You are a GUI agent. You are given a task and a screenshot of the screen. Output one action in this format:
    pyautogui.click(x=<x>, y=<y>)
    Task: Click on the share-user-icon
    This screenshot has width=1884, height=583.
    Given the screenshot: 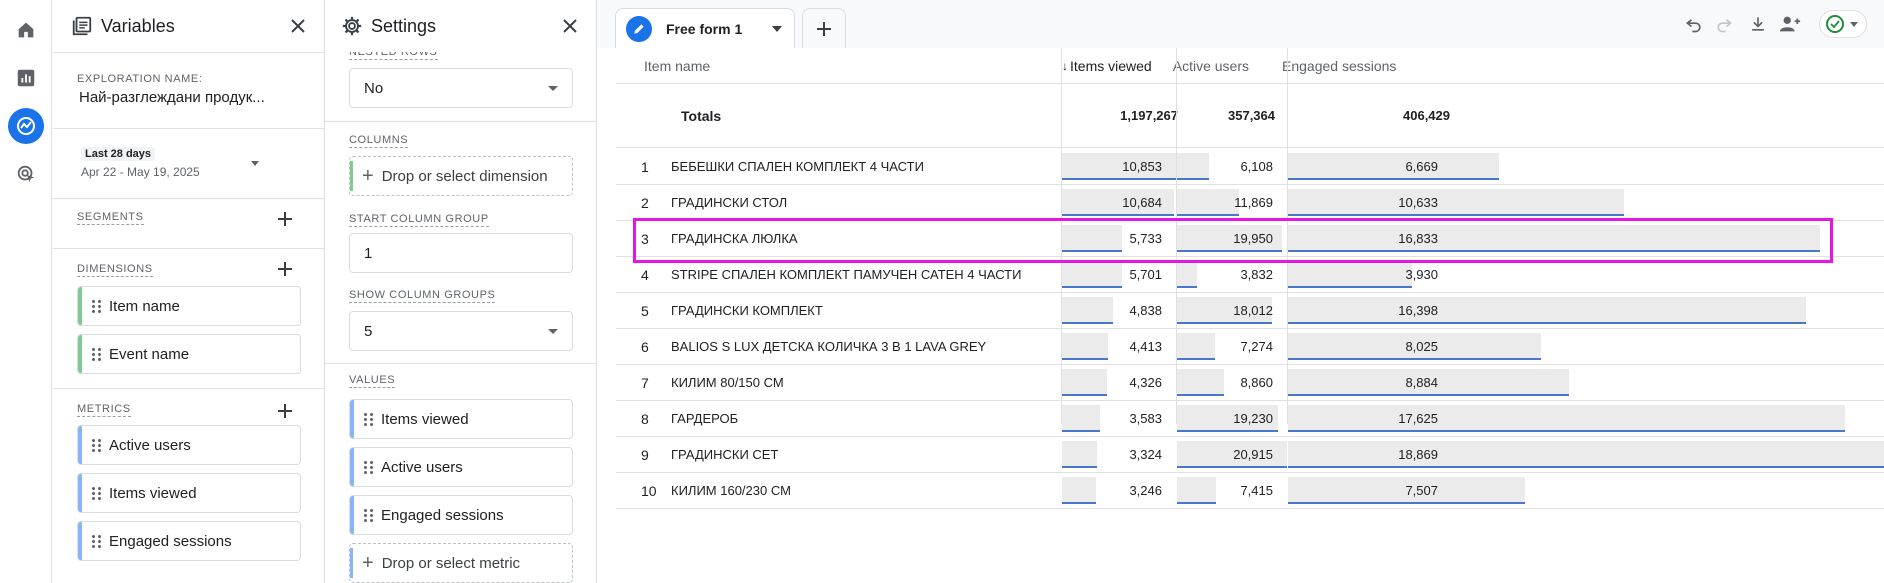 What is the action you would take?
    pyautogui.click(x=1790, y=24)
    